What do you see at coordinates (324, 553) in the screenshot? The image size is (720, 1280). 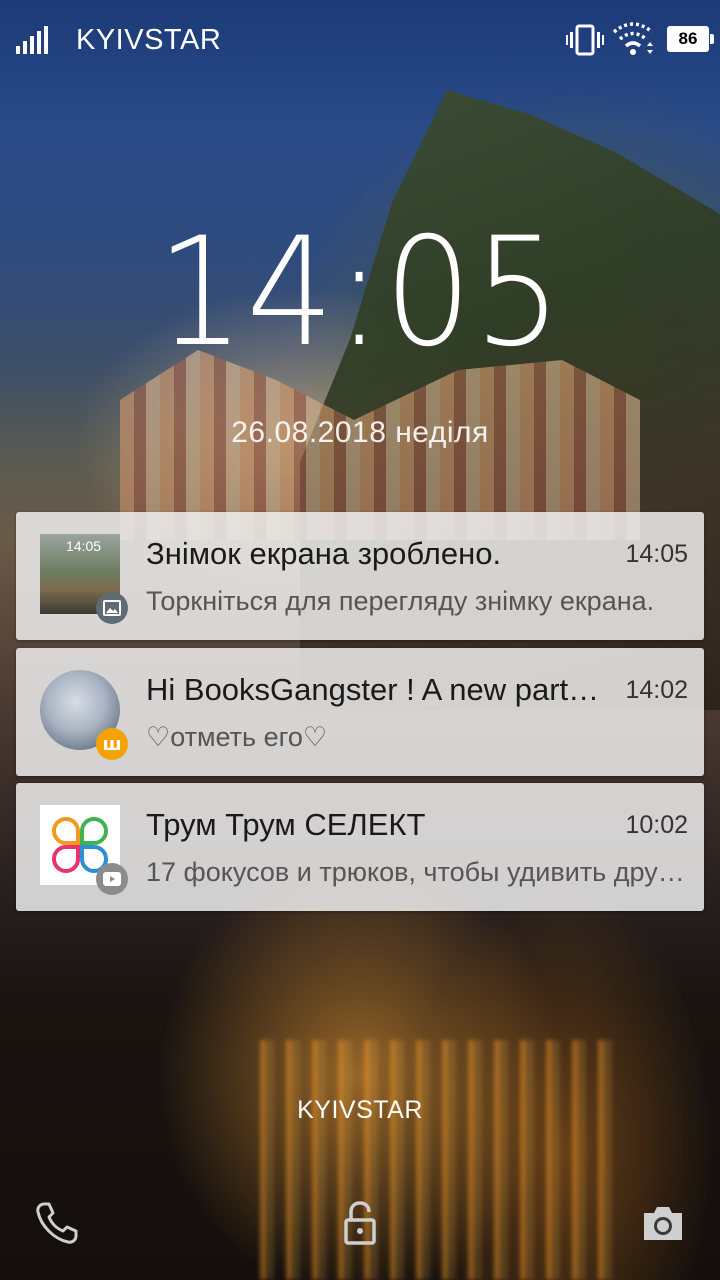 I see `notification-title: Знімок екрана зроблено.` at bounding box center [324, 553].